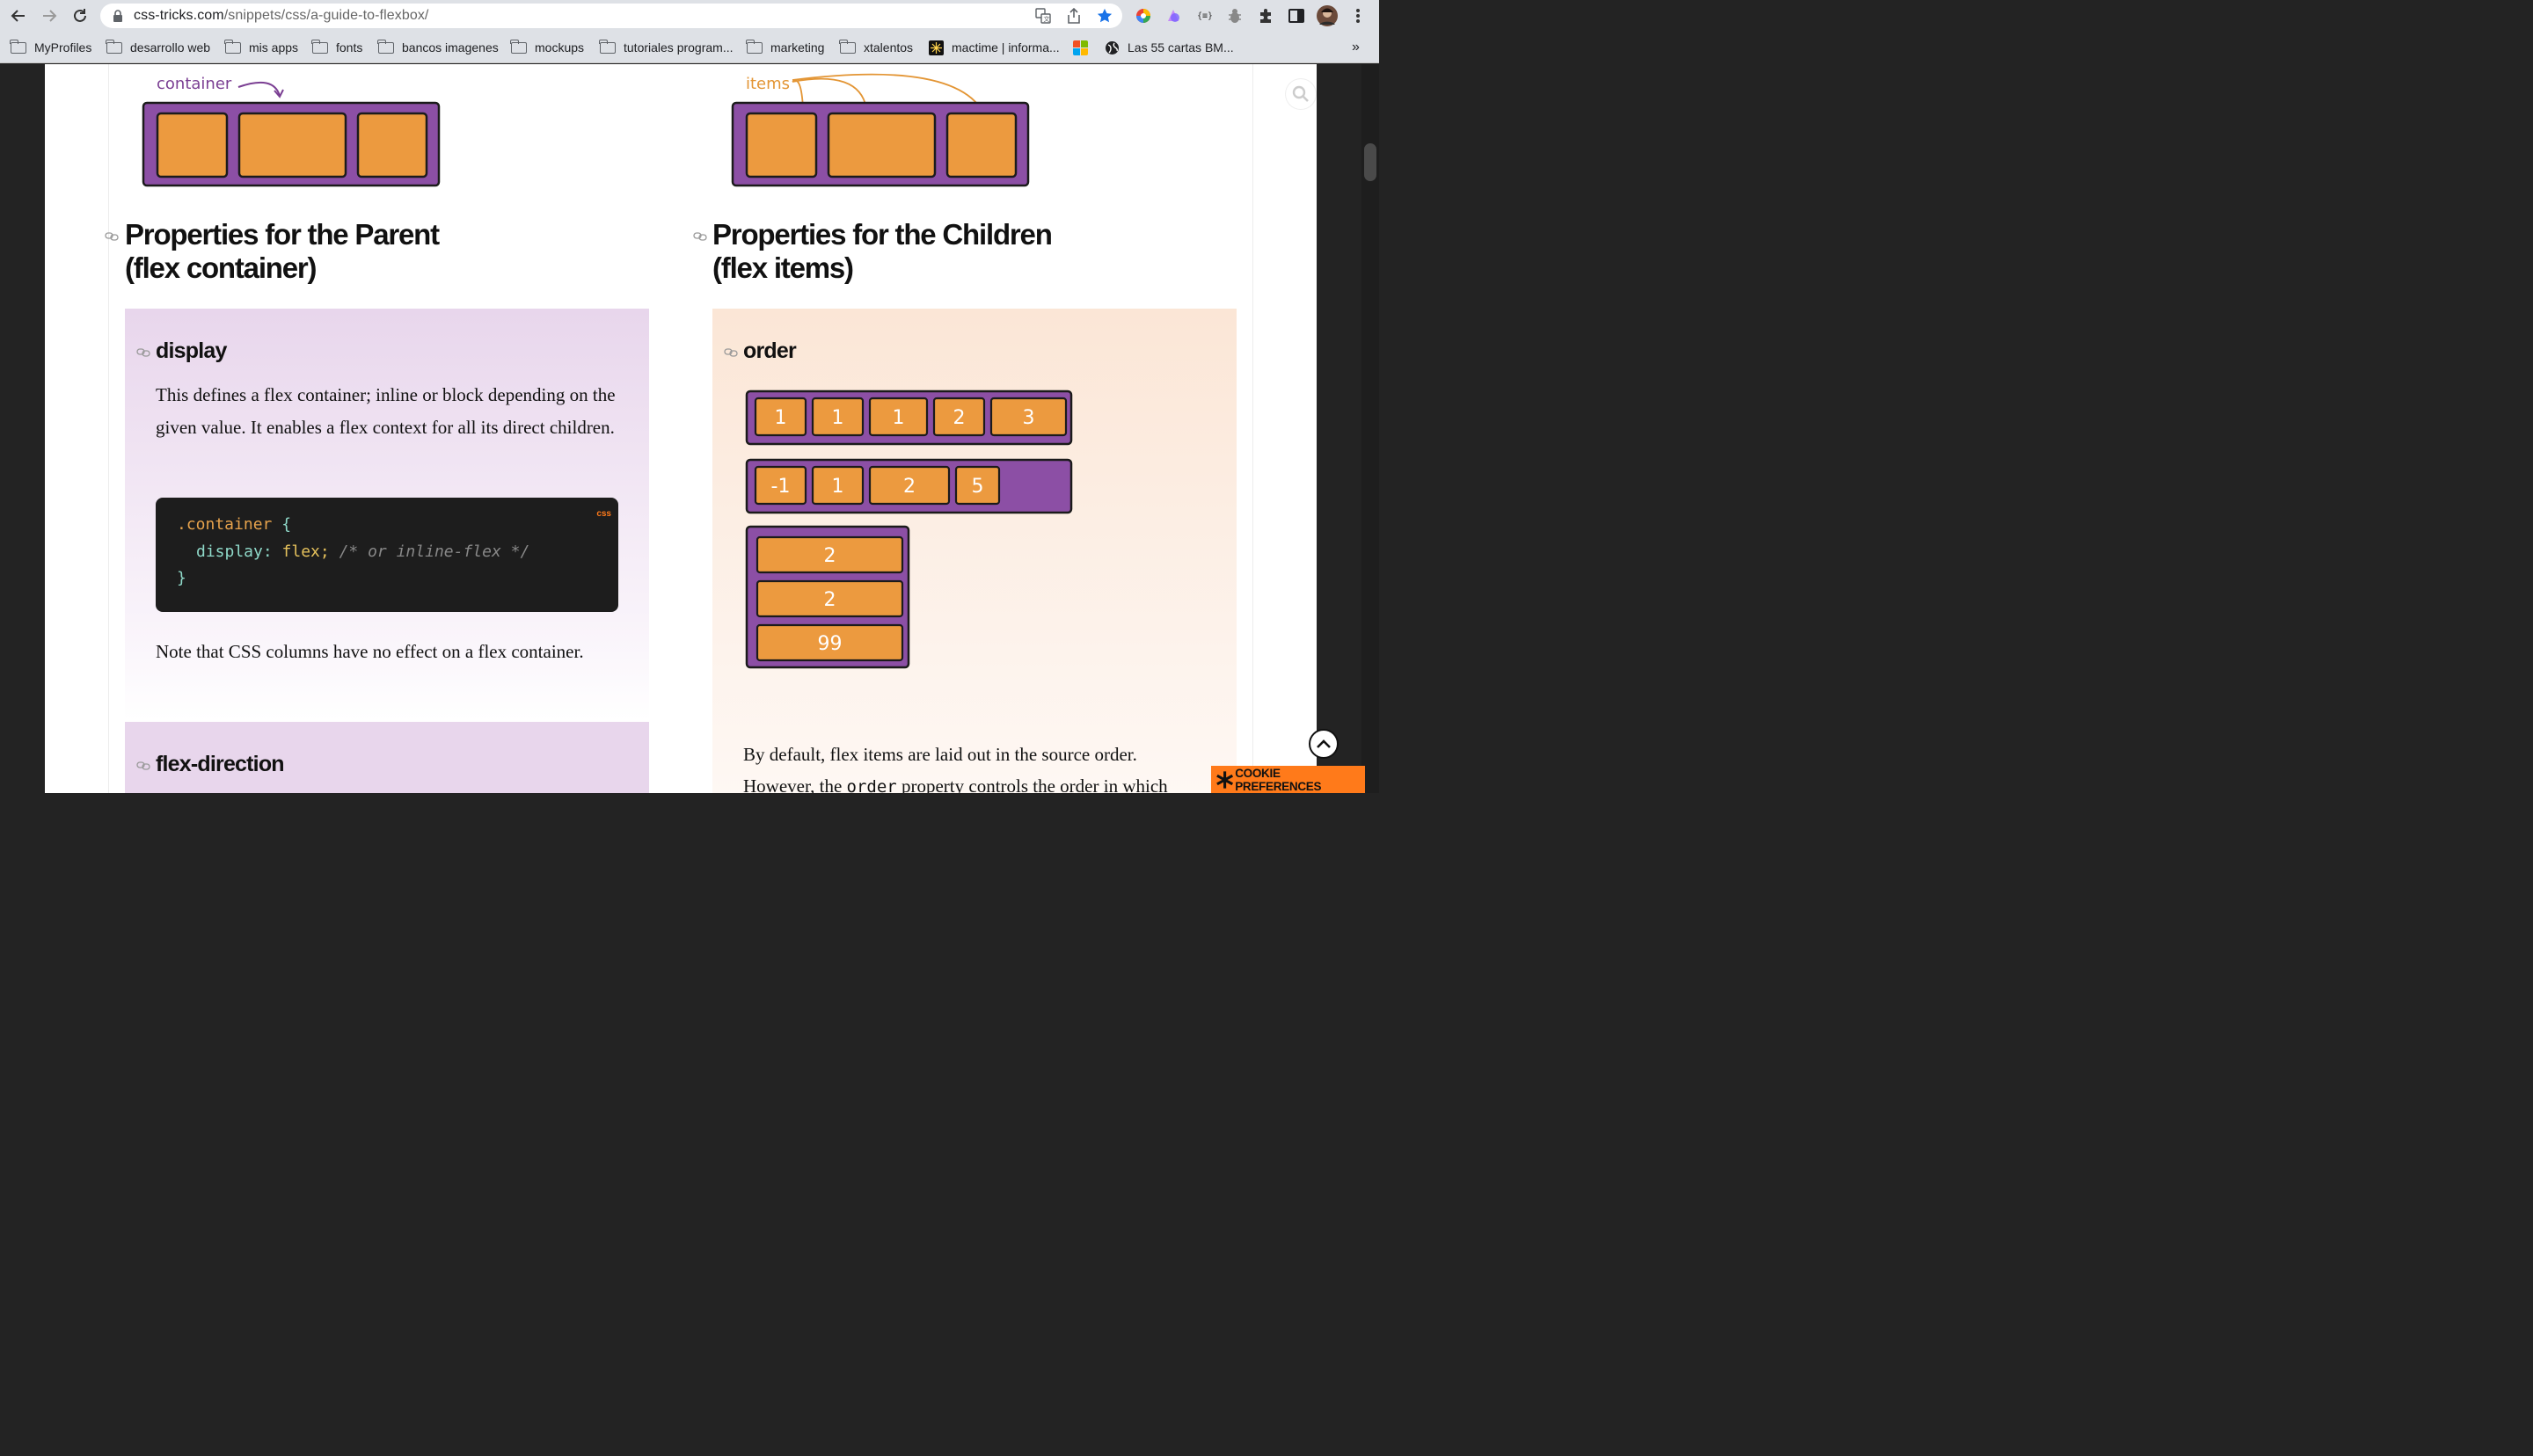  Describe the element at coordinates (194, 84) in the screenshot. I see `container-label: container` at that location.